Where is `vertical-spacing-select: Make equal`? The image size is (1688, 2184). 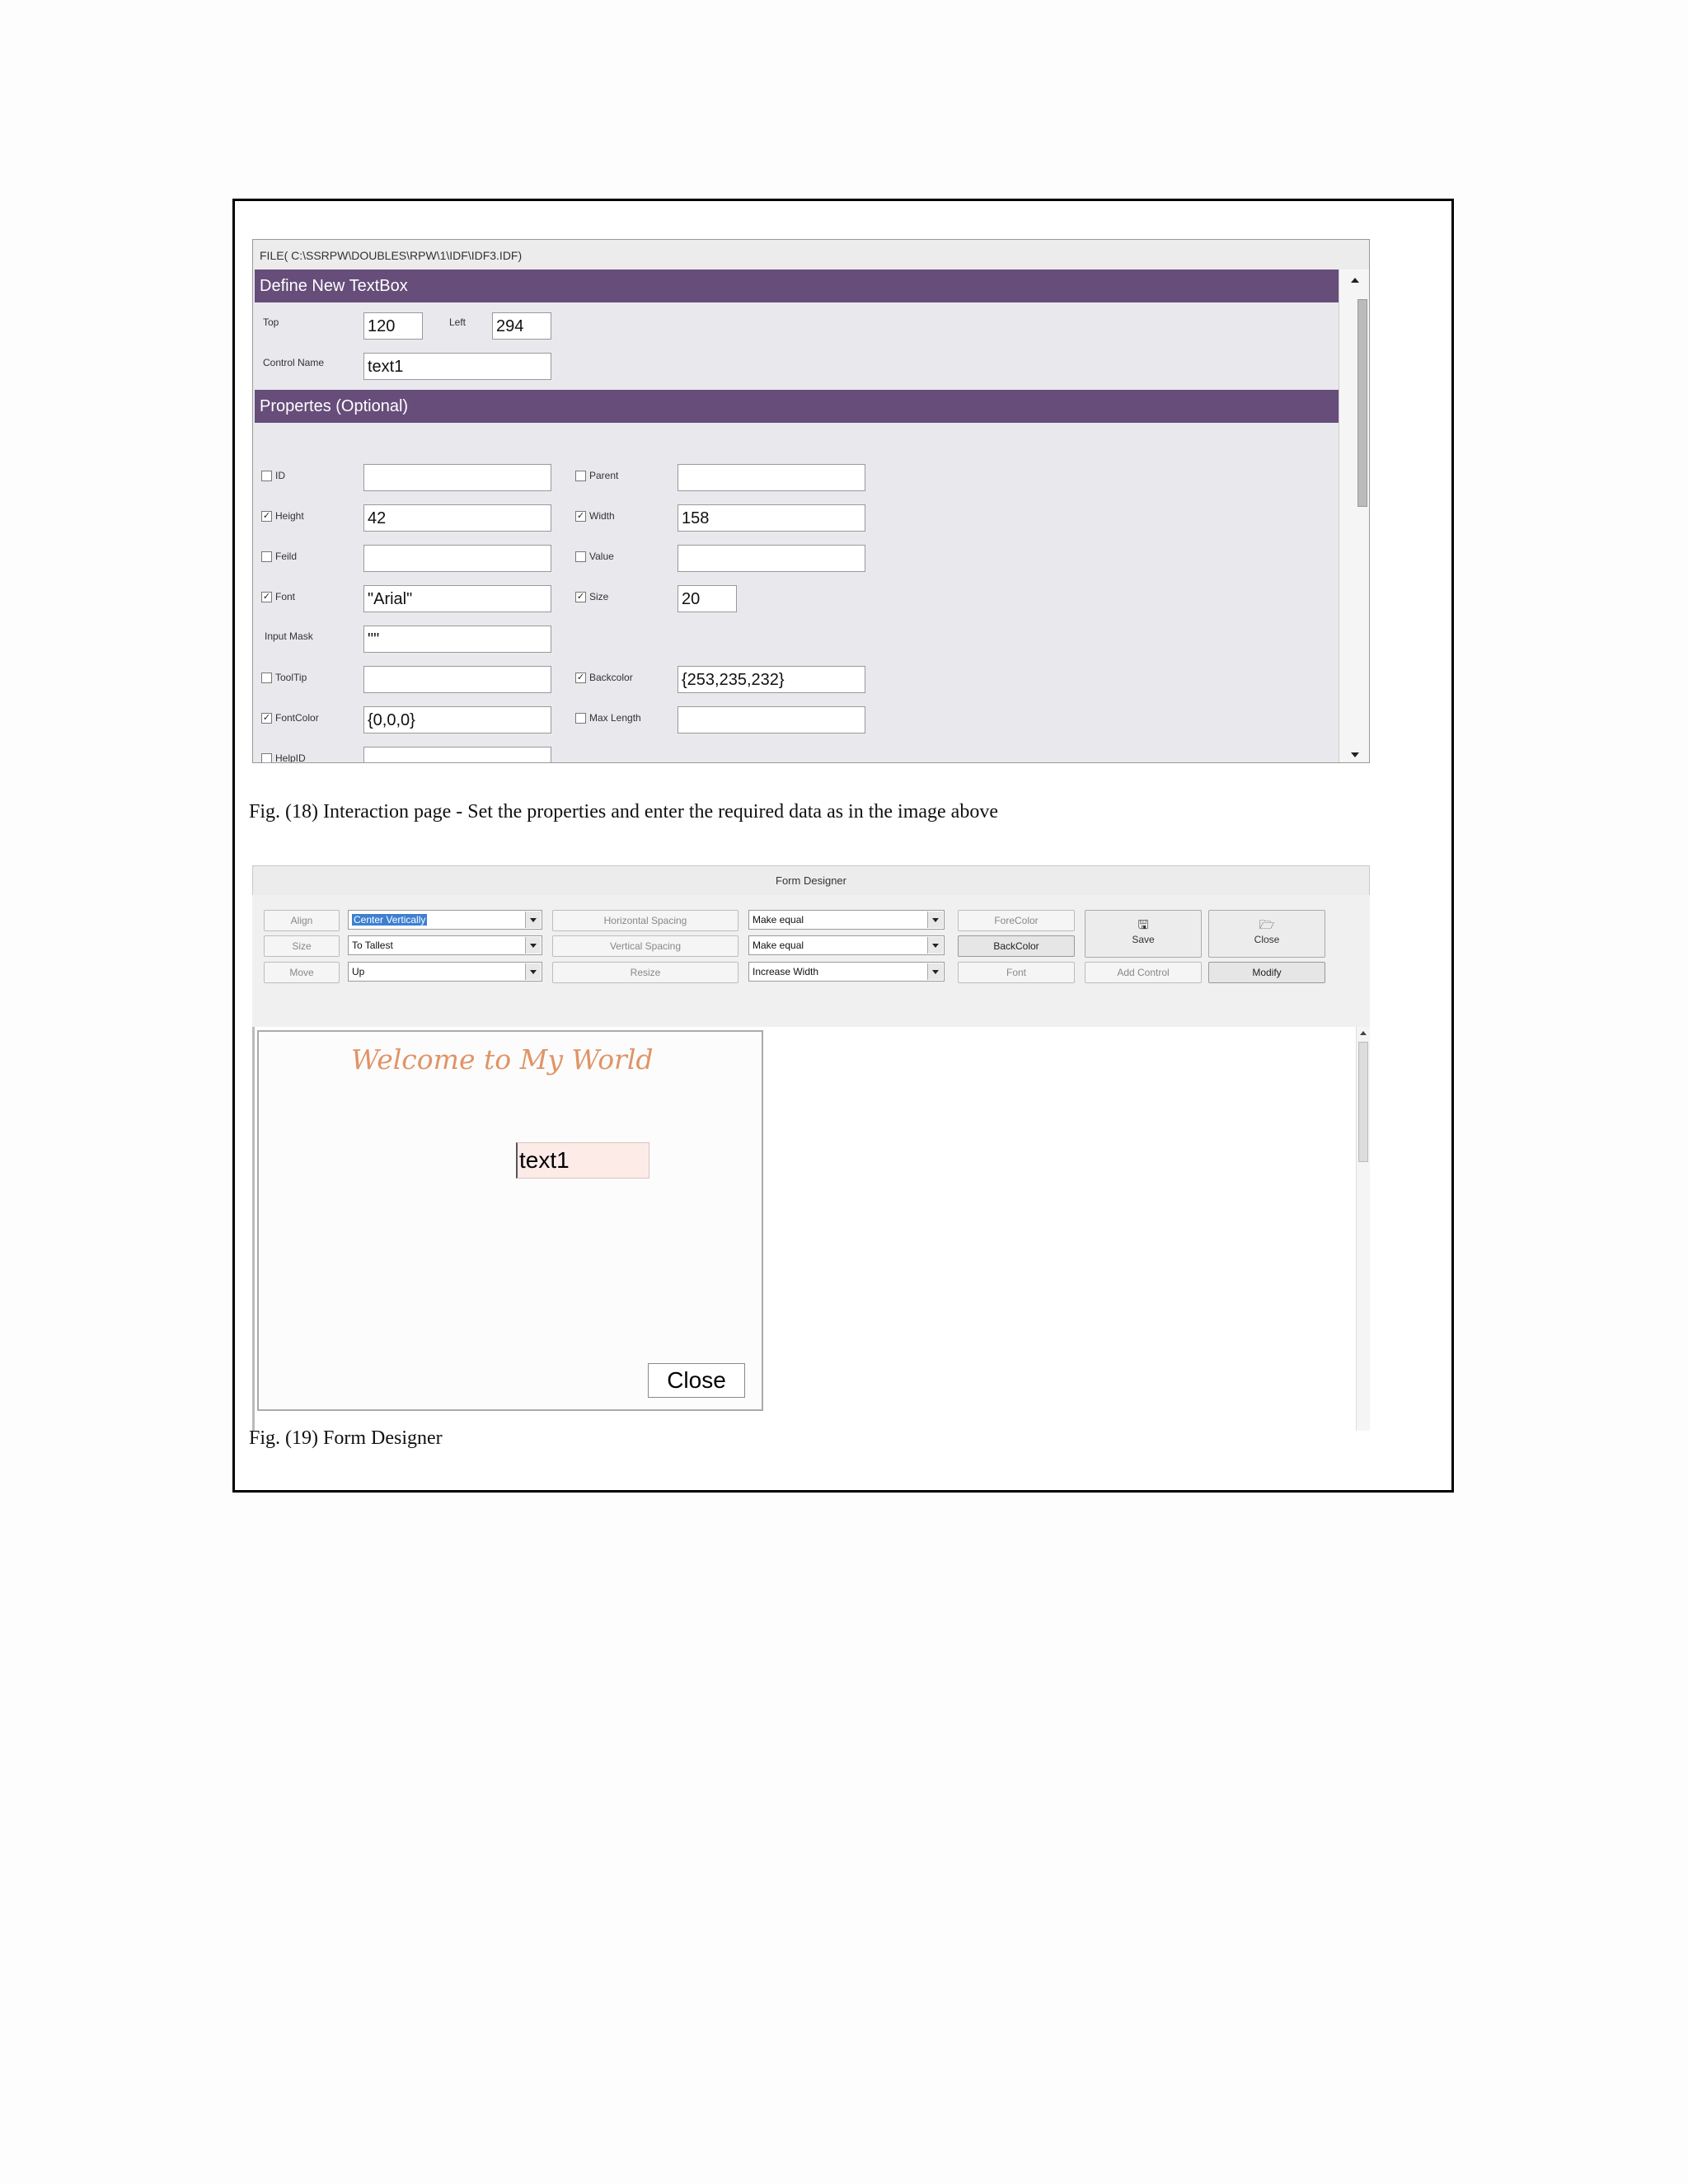
vertical-spacing-select: Make equal is located at coordinates (847, 945).